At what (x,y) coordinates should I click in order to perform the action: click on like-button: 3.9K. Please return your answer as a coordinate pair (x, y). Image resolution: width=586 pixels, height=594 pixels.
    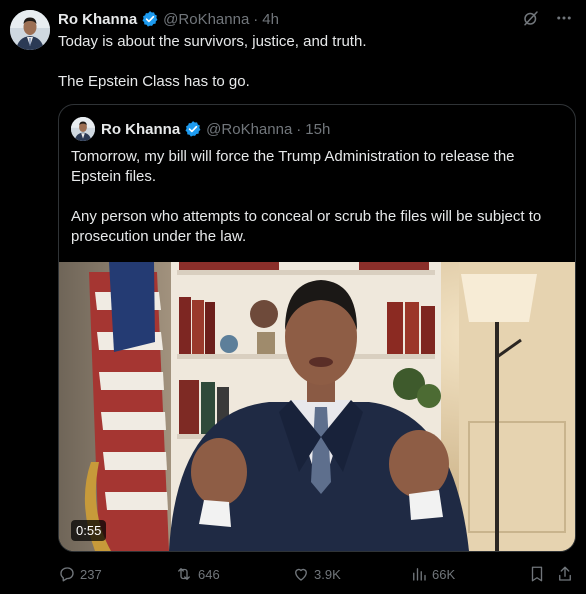
    Looking at the image, I should click on (316, 574).